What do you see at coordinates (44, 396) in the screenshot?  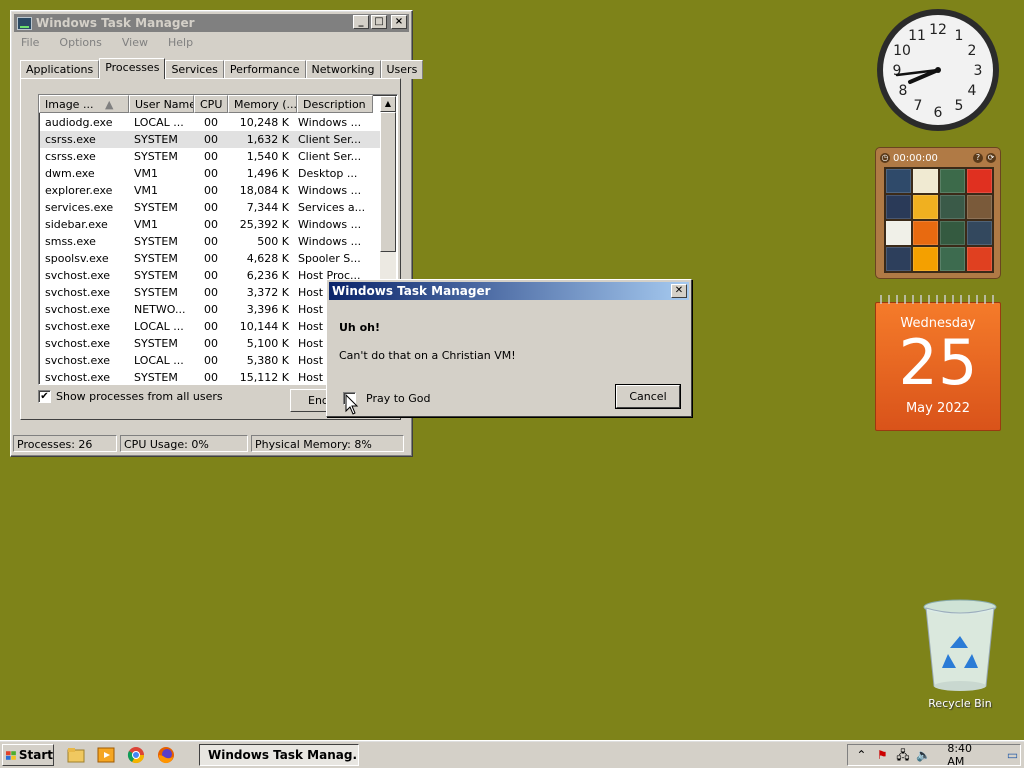 I see `show-all-checkbox: ✔` at bounding box center [44, 396].